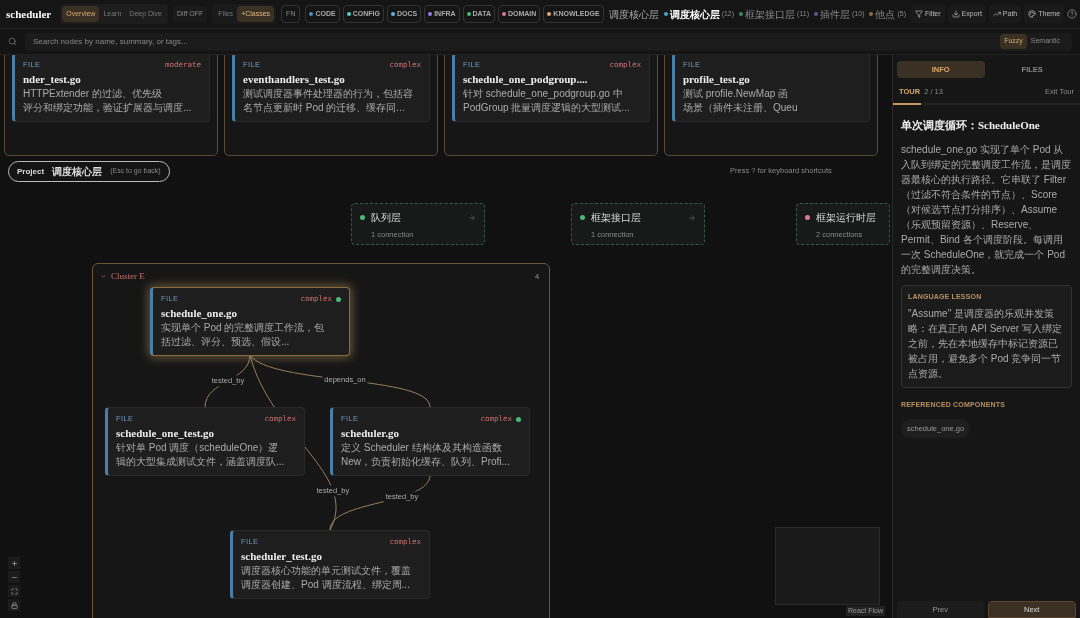  What do you see at coordinates (12, 41) in the screenshot?
I see `search-icon` at bounding box center [12, 41].